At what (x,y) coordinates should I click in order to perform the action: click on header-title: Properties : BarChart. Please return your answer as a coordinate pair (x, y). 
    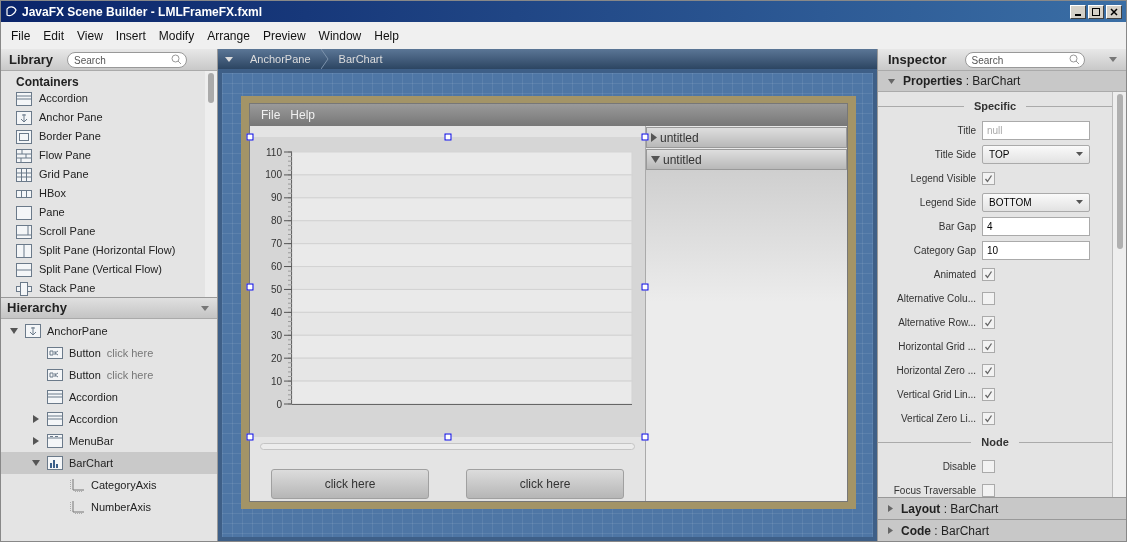
    Looking at the image, I should click on (962, 81).